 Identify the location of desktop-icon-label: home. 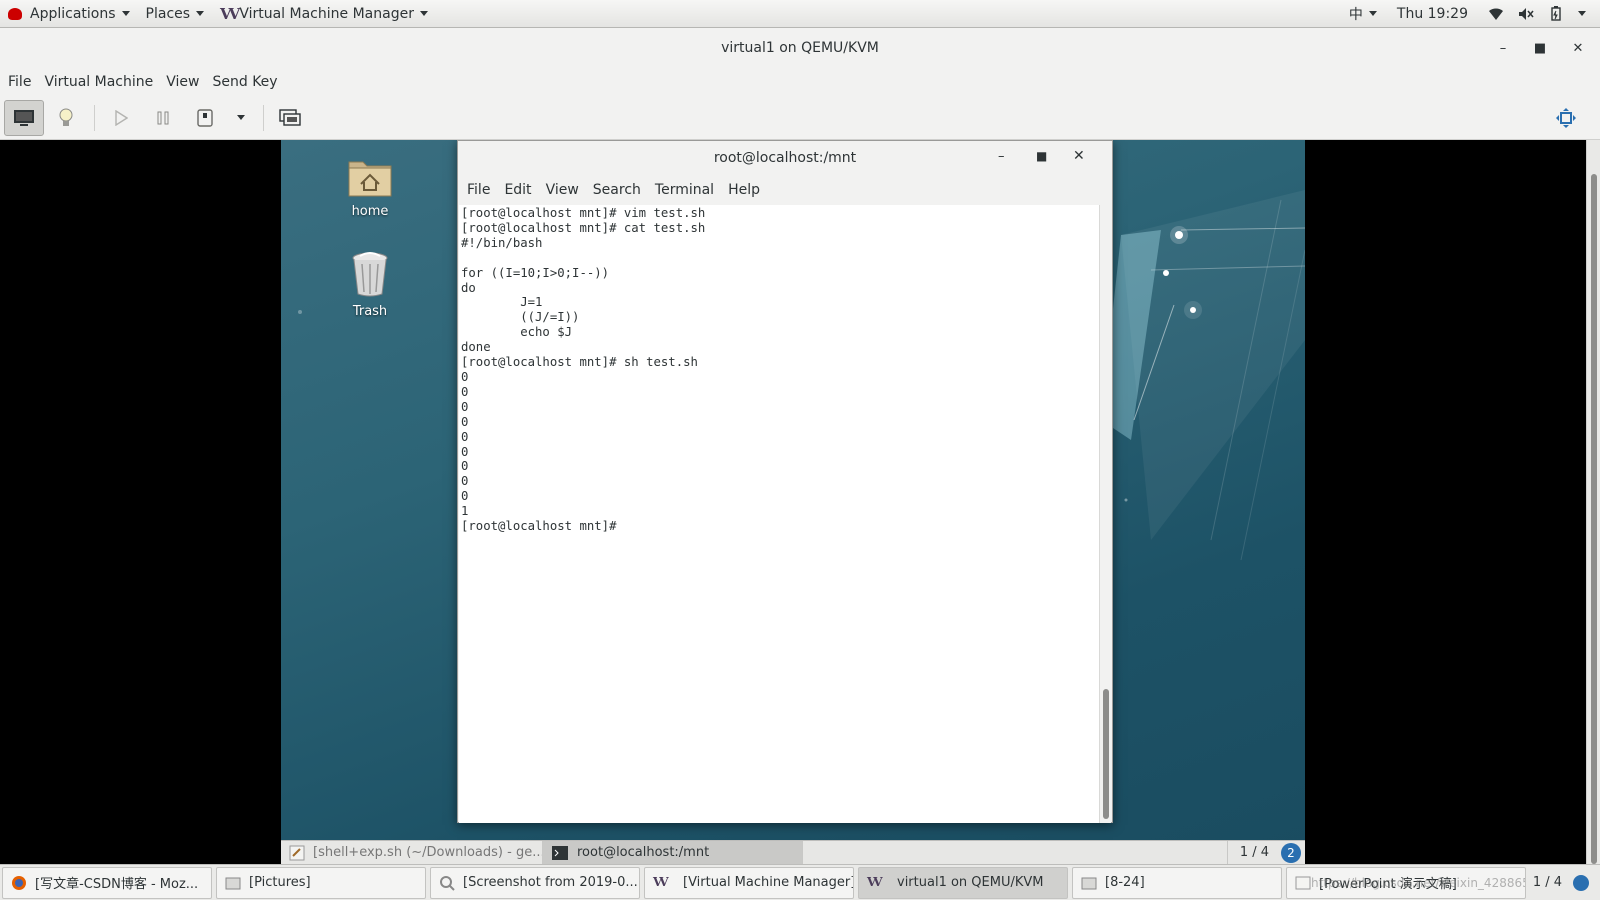
(370, 211).